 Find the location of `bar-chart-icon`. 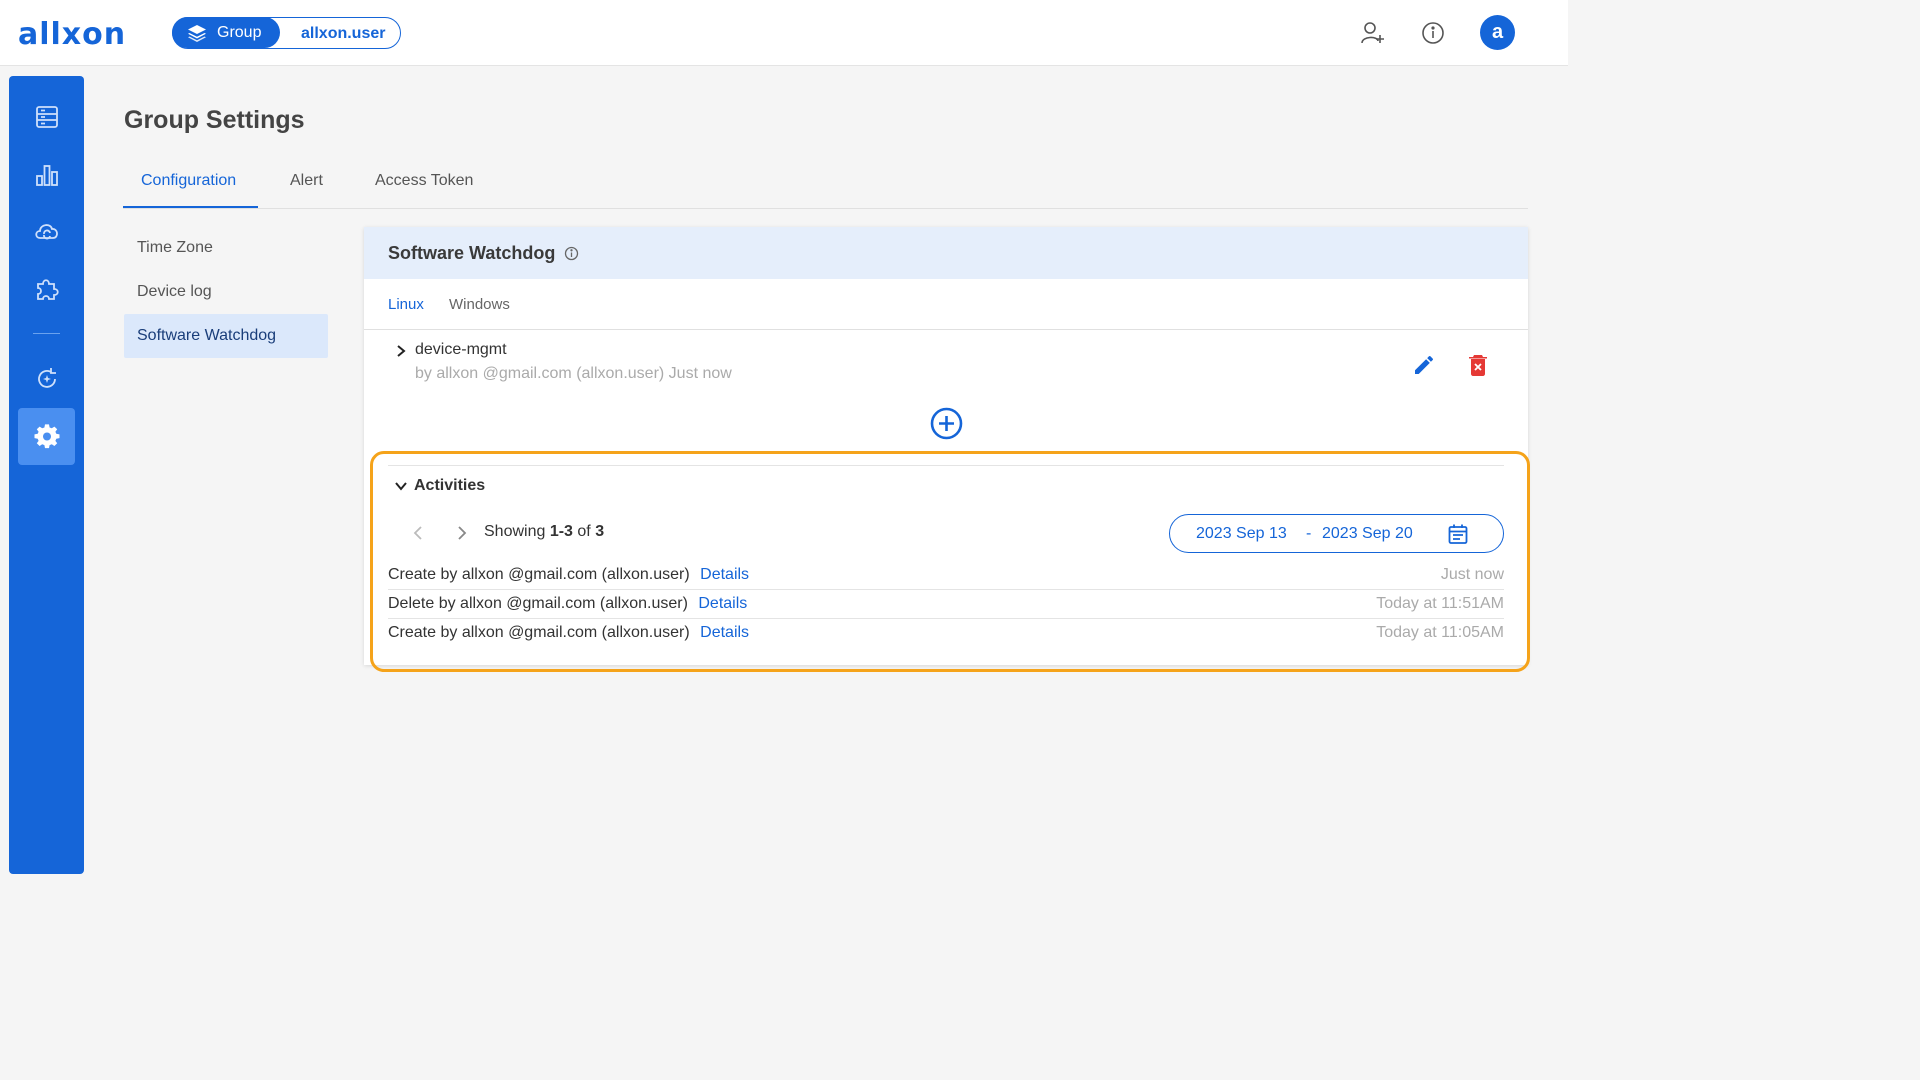

bar-chart-icon is located at coordinates (46, 175).